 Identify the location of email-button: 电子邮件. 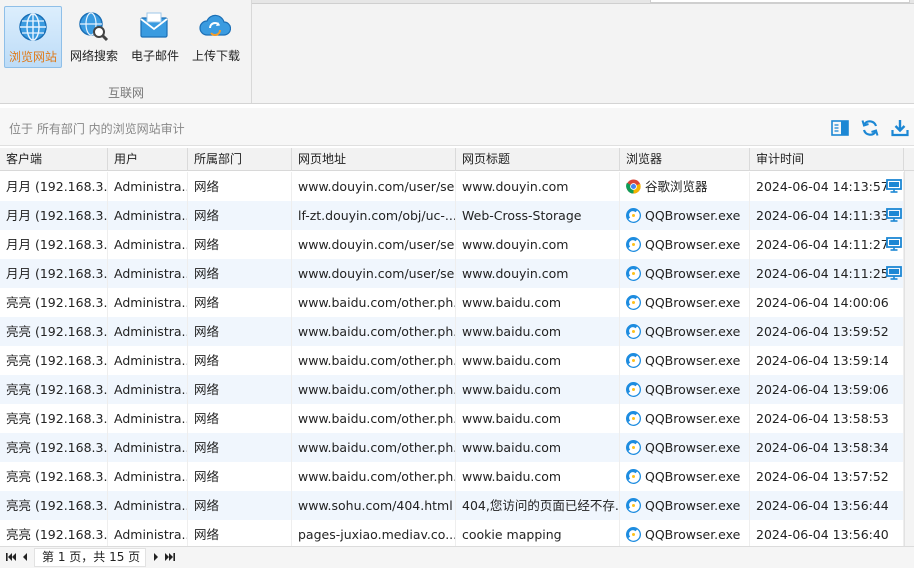
(155, 37).